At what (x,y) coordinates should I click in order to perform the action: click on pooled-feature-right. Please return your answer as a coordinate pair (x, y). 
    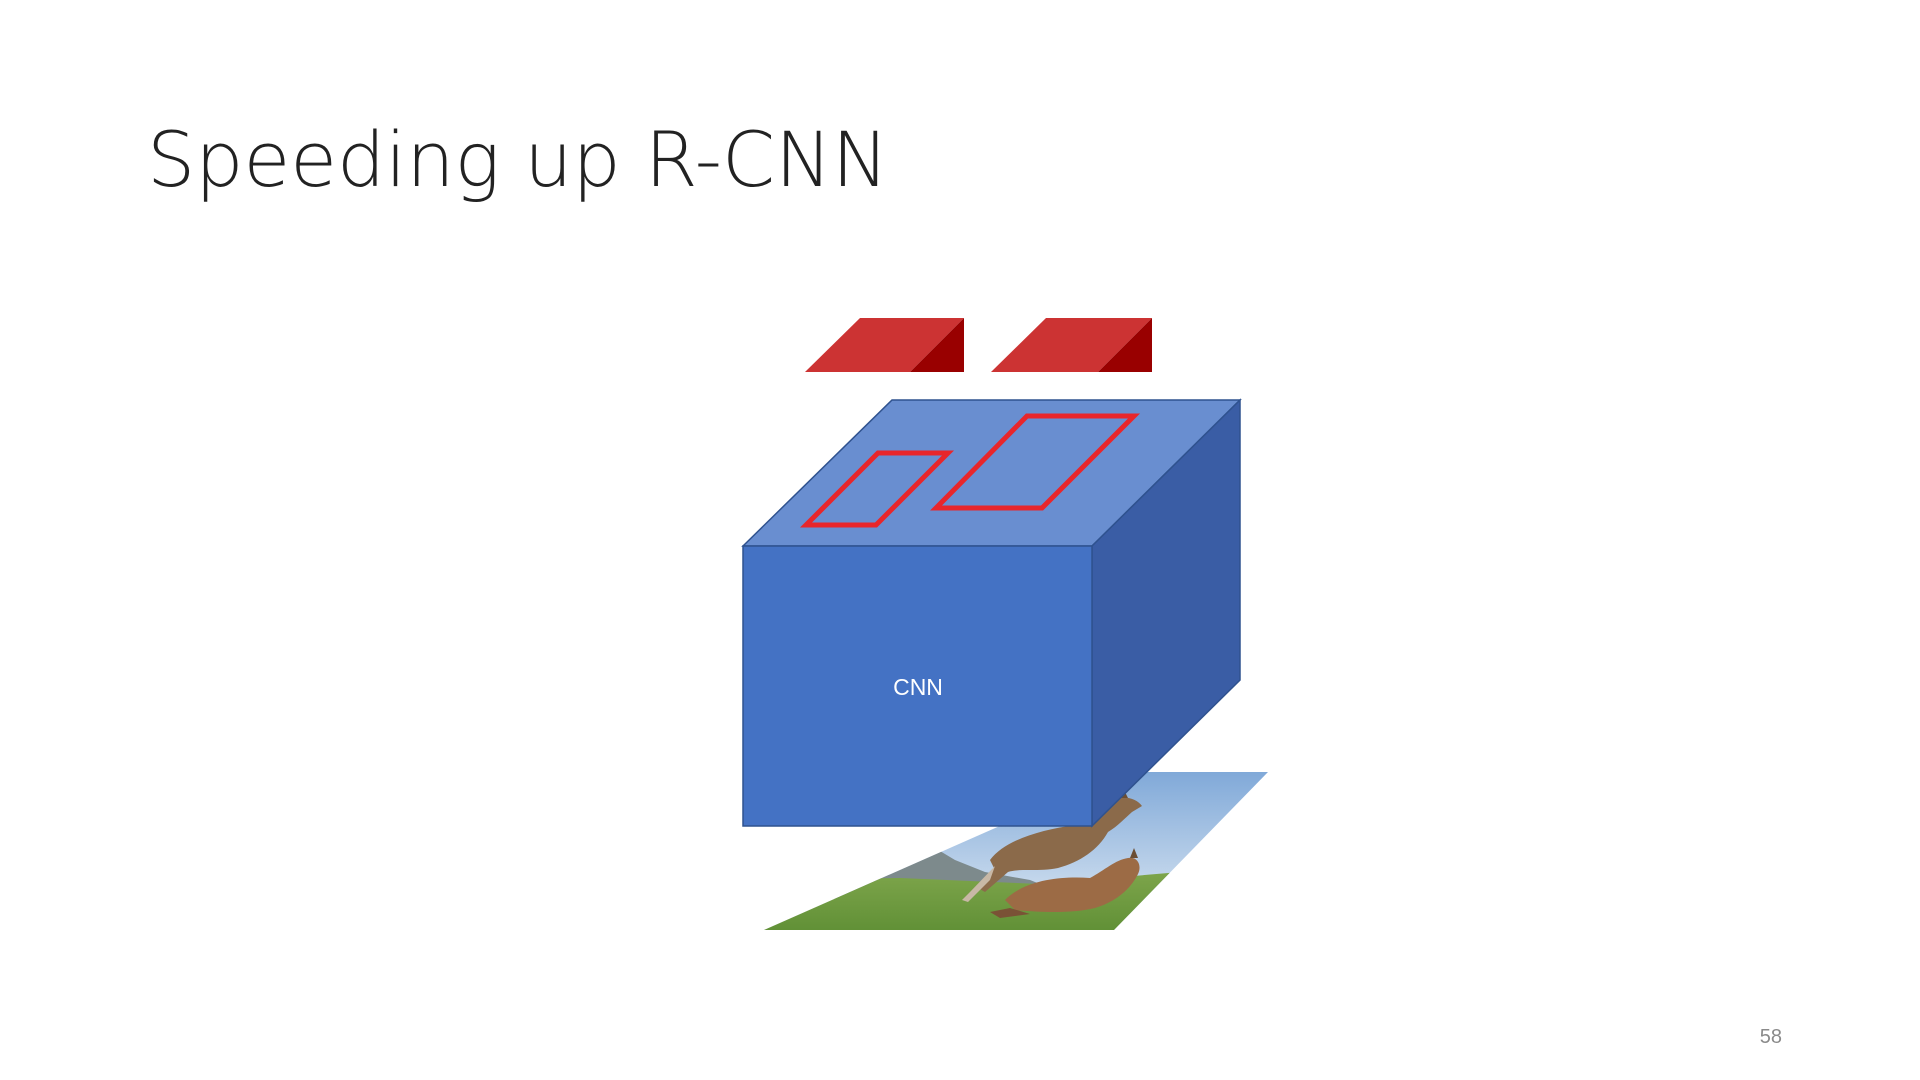
    Looking at the image, I should click on (1071, 345).